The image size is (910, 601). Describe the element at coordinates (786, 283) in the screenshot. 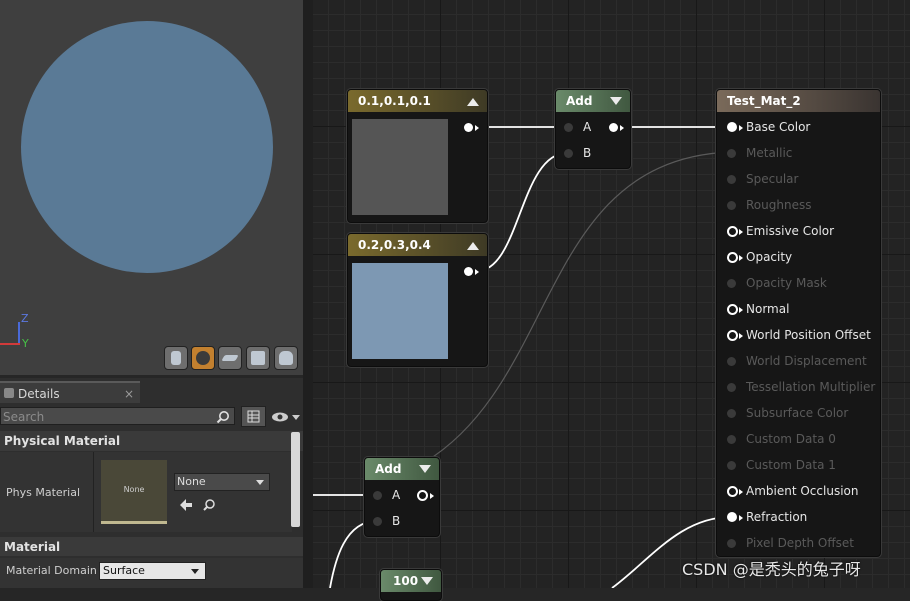

I see `material-input-label: Opacity Mask` at that location.